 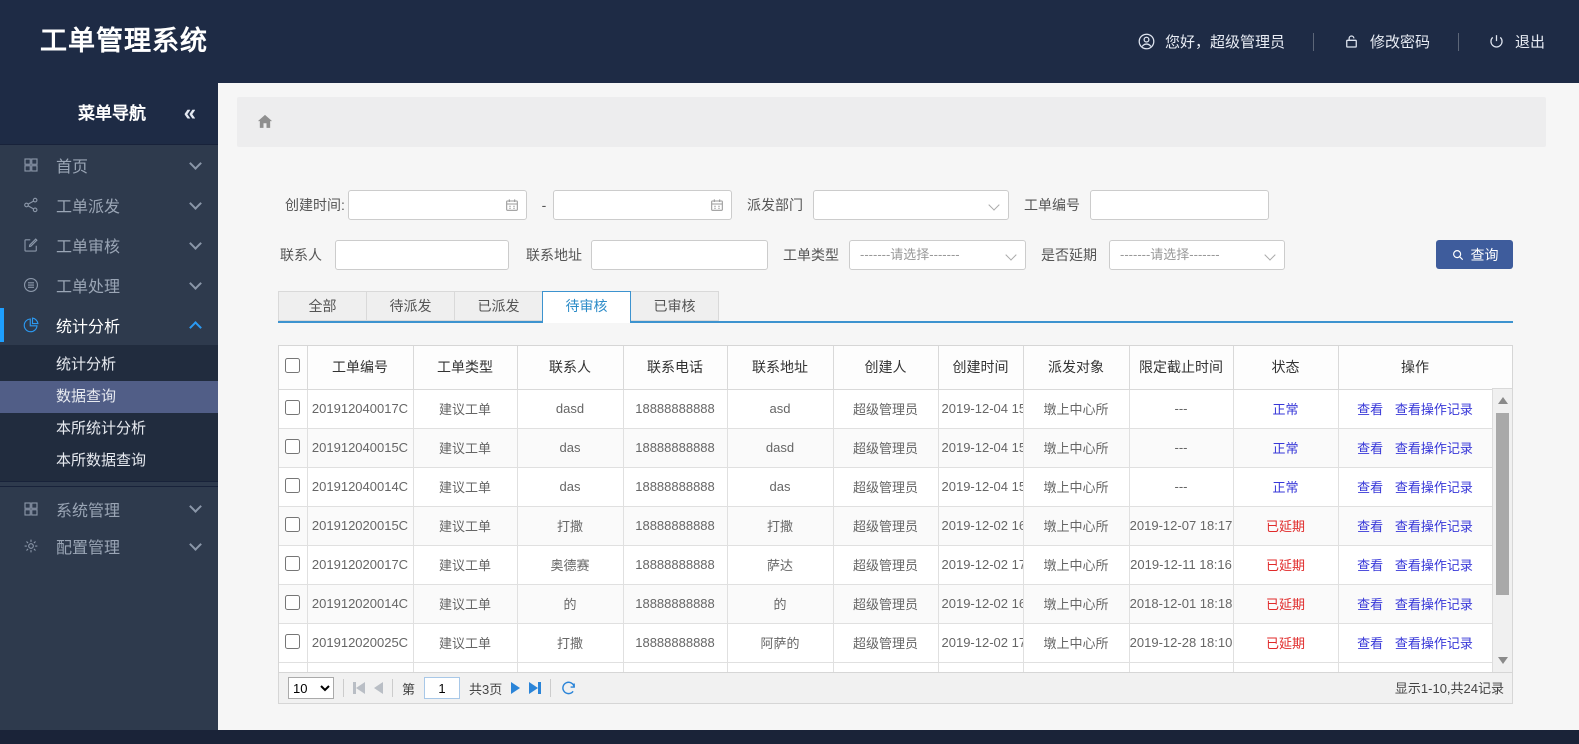 I want to click on cell-order-no: 201912040014C, so click(x=360, y=487).